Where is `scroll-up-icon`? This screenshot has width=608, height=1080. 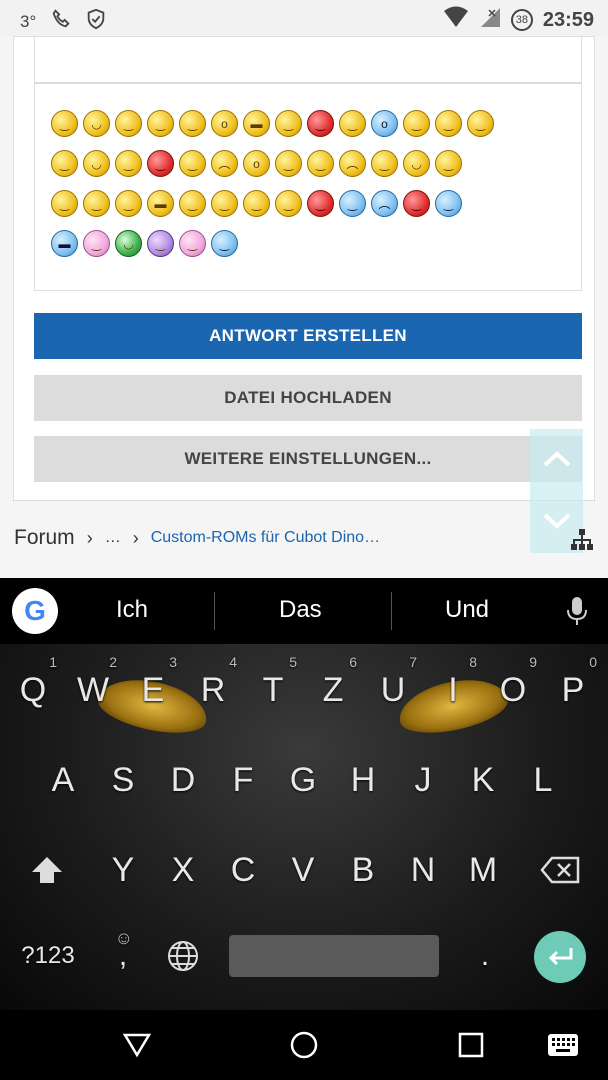
scroll-up-icon is located at coordinates (556, 459).